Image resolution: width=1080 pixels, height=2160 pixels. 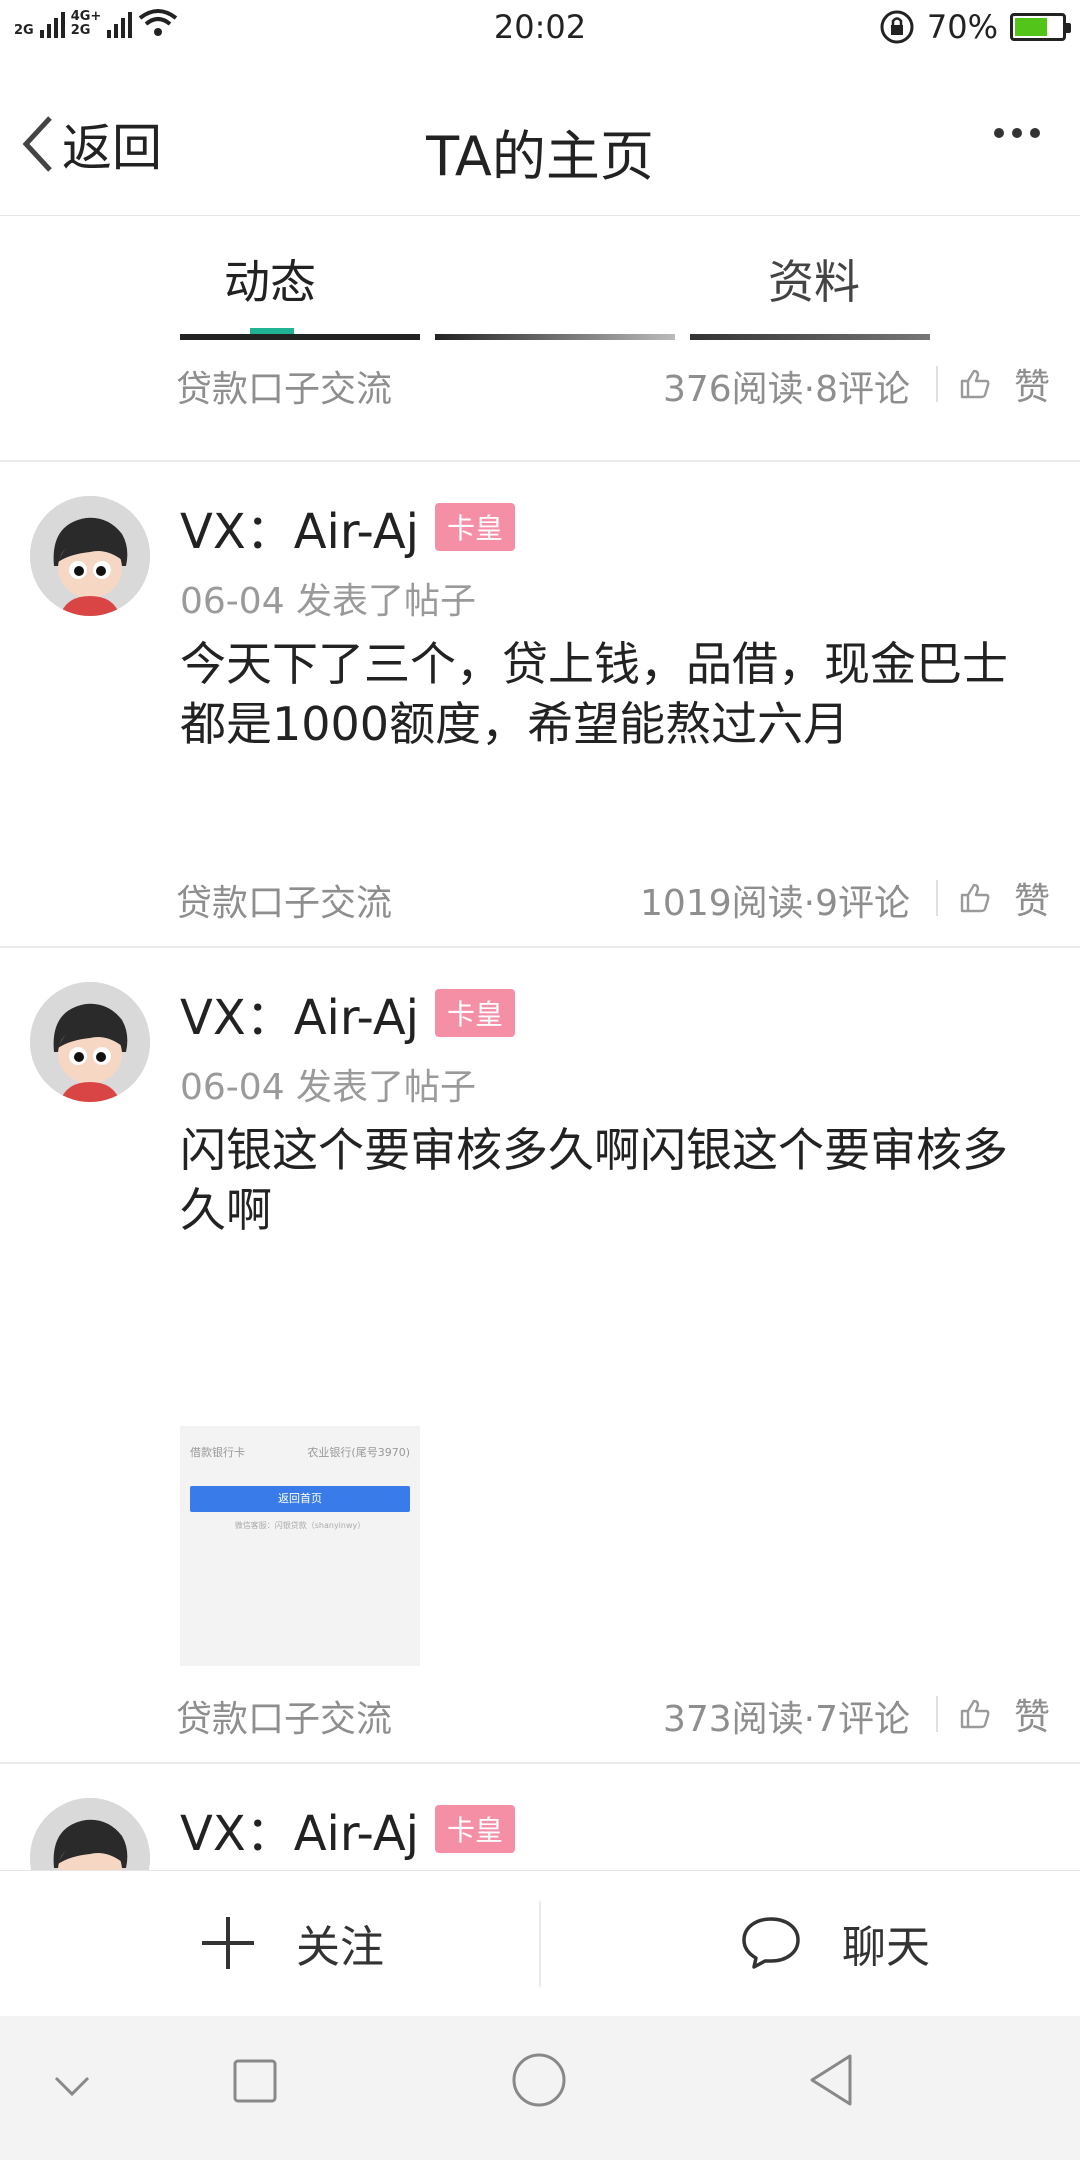 I want to click on nav-bar: 返回 TA的主页, so click(x=540, y=136).